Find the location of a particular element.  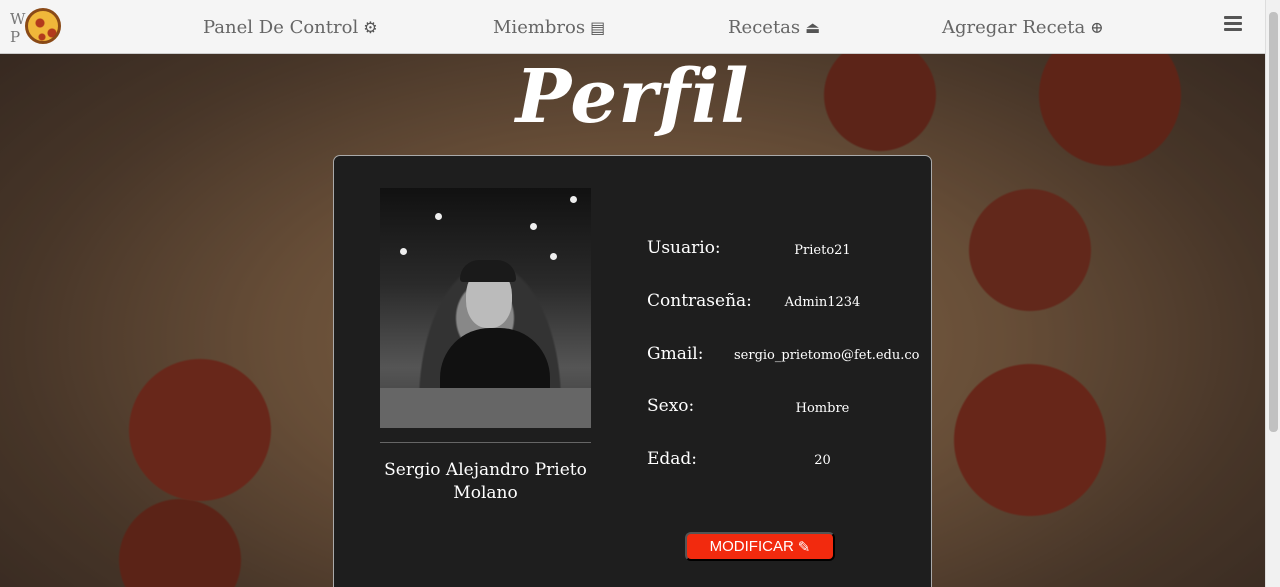

modify-label: MODIFICAR is located at coordinates (751, 546).